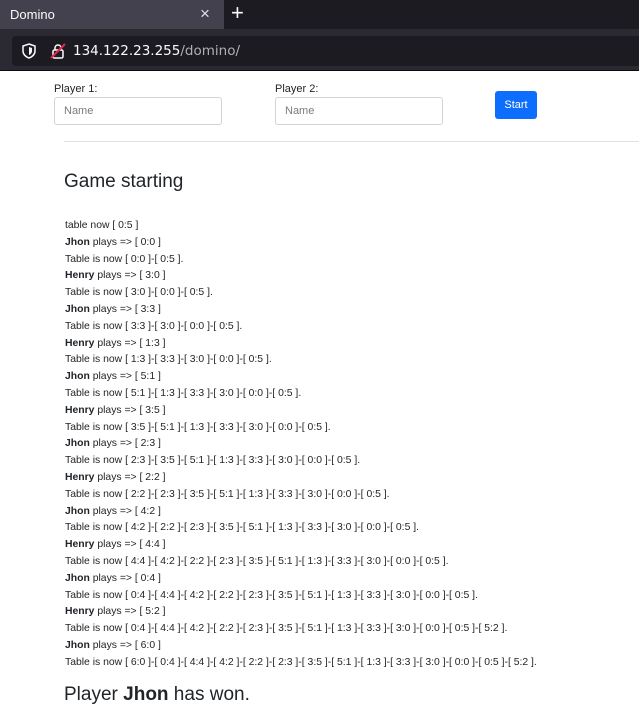 This screenshot has width=639, height=708. I want to click on player1-name-input: Name, so click(138, 111).